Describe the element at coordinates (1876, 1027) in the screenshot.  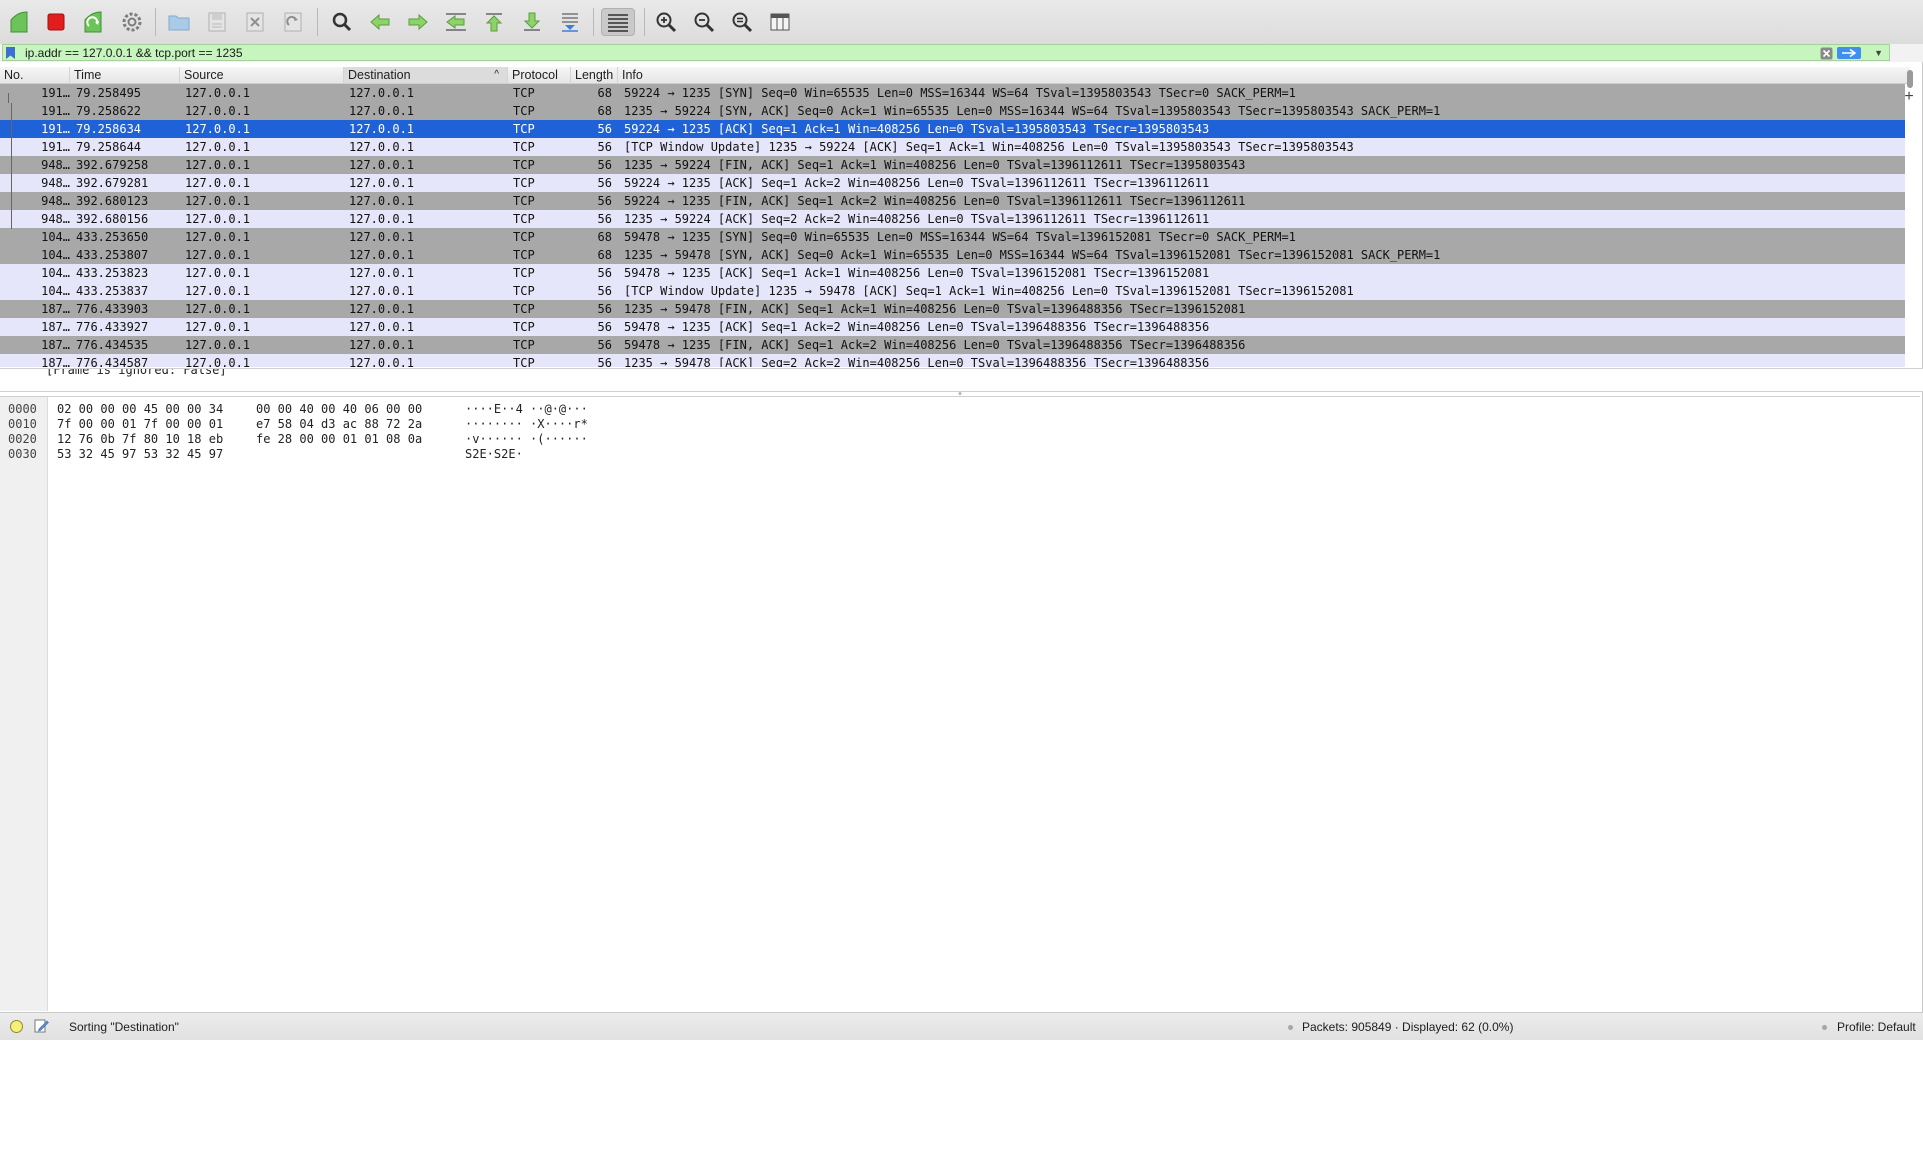
I see `profile-label: Profile: Default` at that location.